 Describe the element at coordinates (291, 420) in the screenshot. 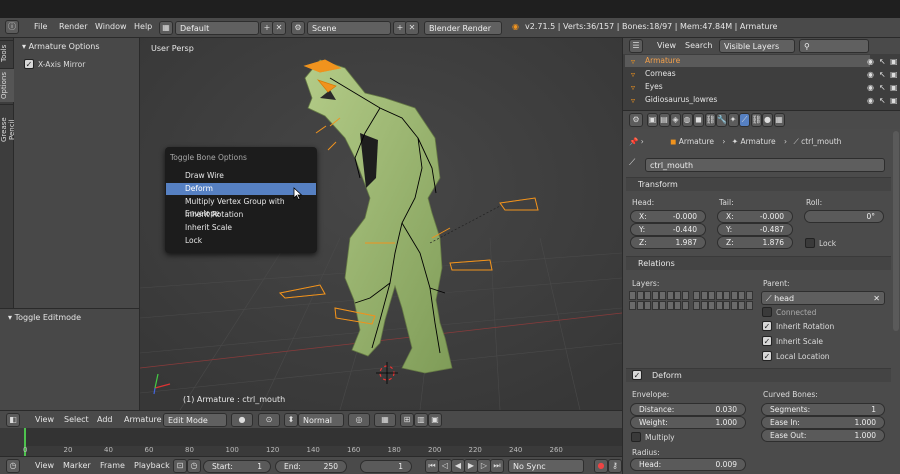

I see `transform-orientation-icon: ⬍` at that location.